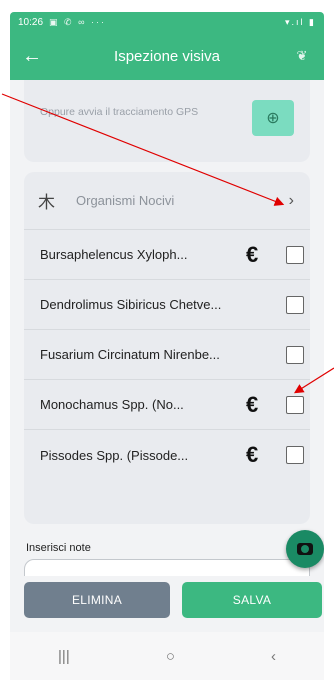 The image size is (334, 680). I want to click on back-arrow-icon: ←, so click(32, 56).